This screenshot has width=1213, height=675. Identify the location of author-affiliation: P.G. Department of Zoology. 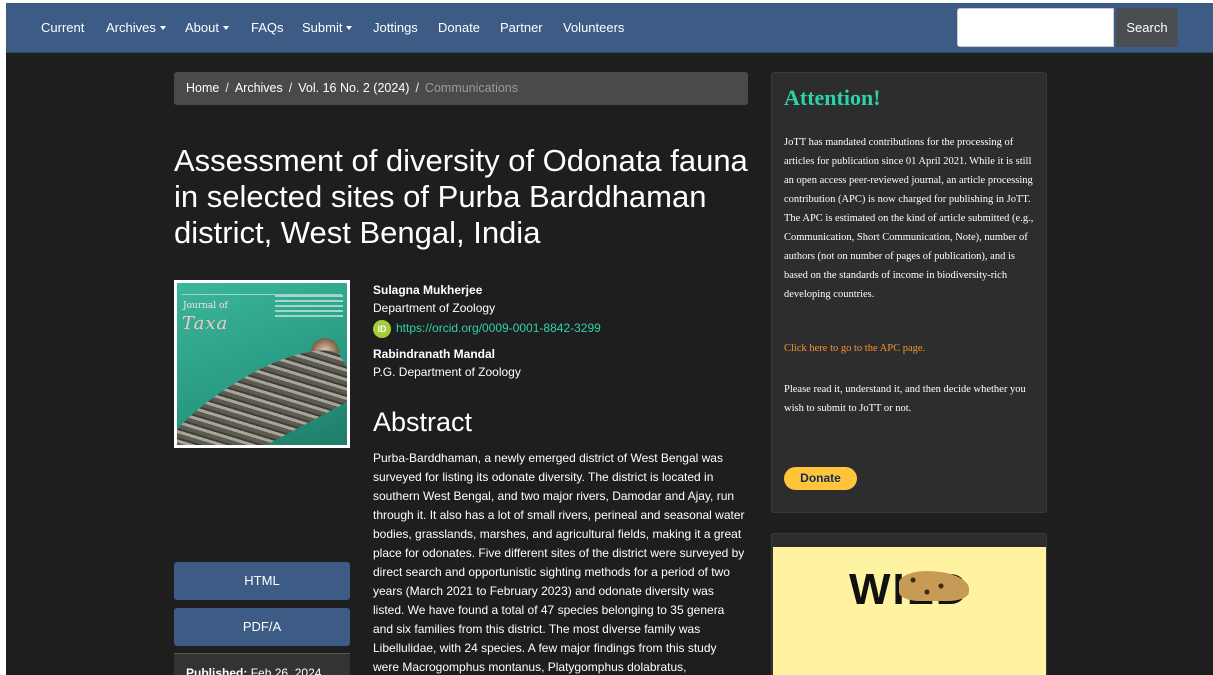
(447, 372).